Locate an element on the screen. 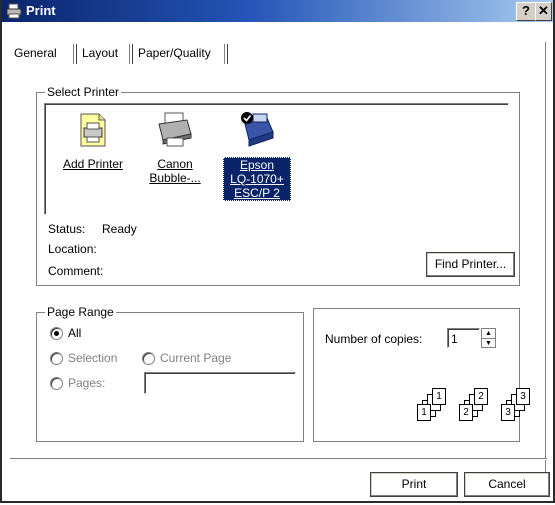  status-label: Status: is located at coordinates (67, 229).